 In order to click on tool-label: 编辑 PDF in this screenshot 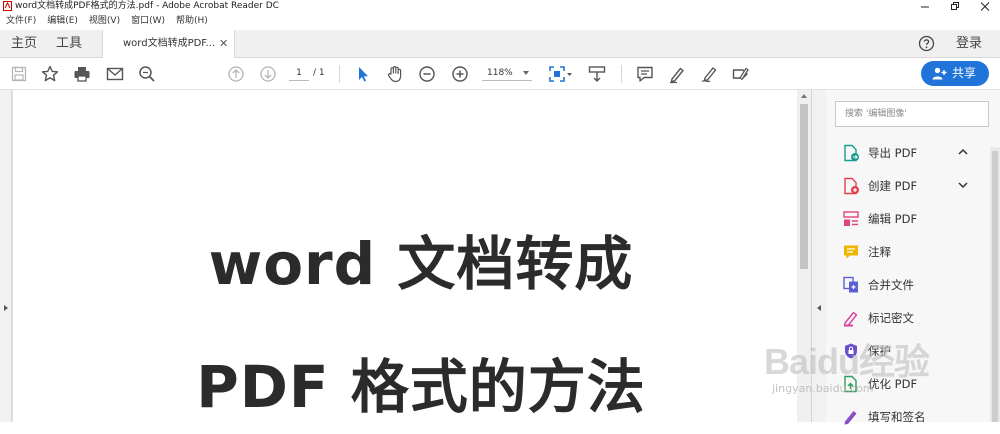, I will do `click(893, 219)`.